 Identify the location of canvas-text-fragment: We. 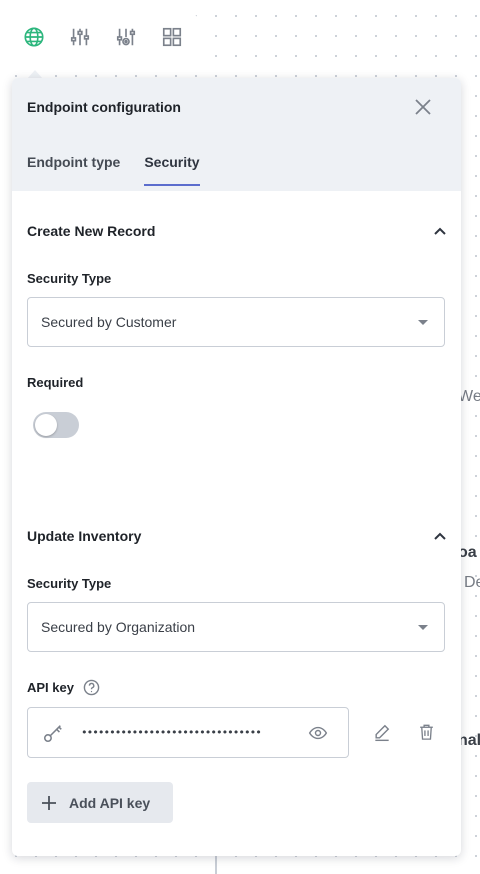
(469, 396).